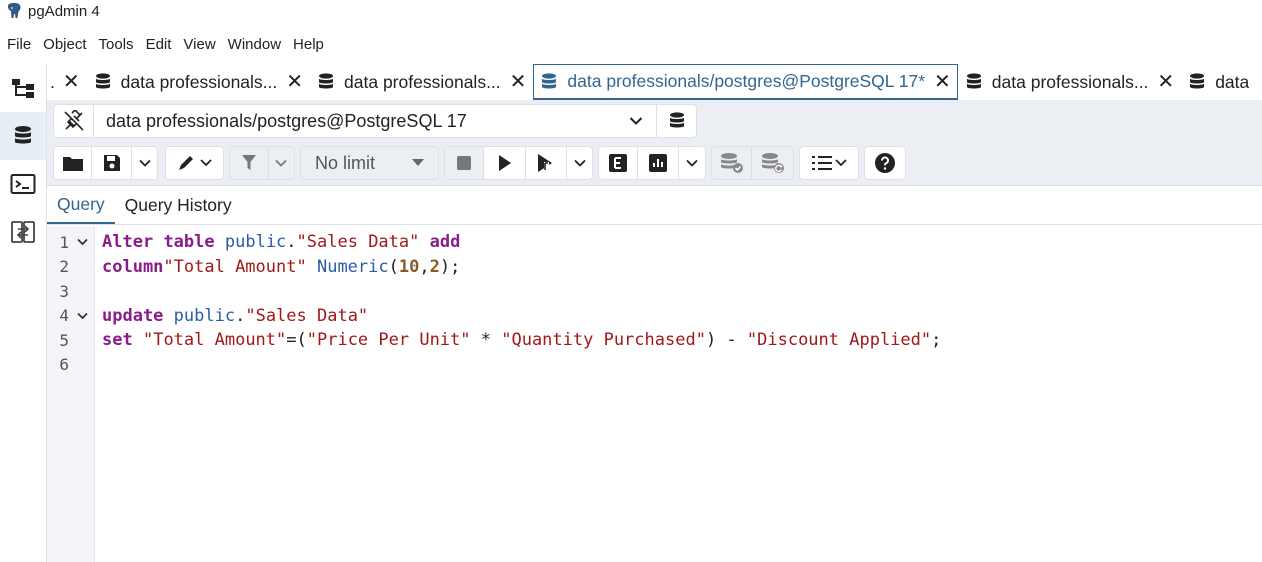 This screenshot has width=1262, height=562. I want to click on play-icon, so click(504, 163).